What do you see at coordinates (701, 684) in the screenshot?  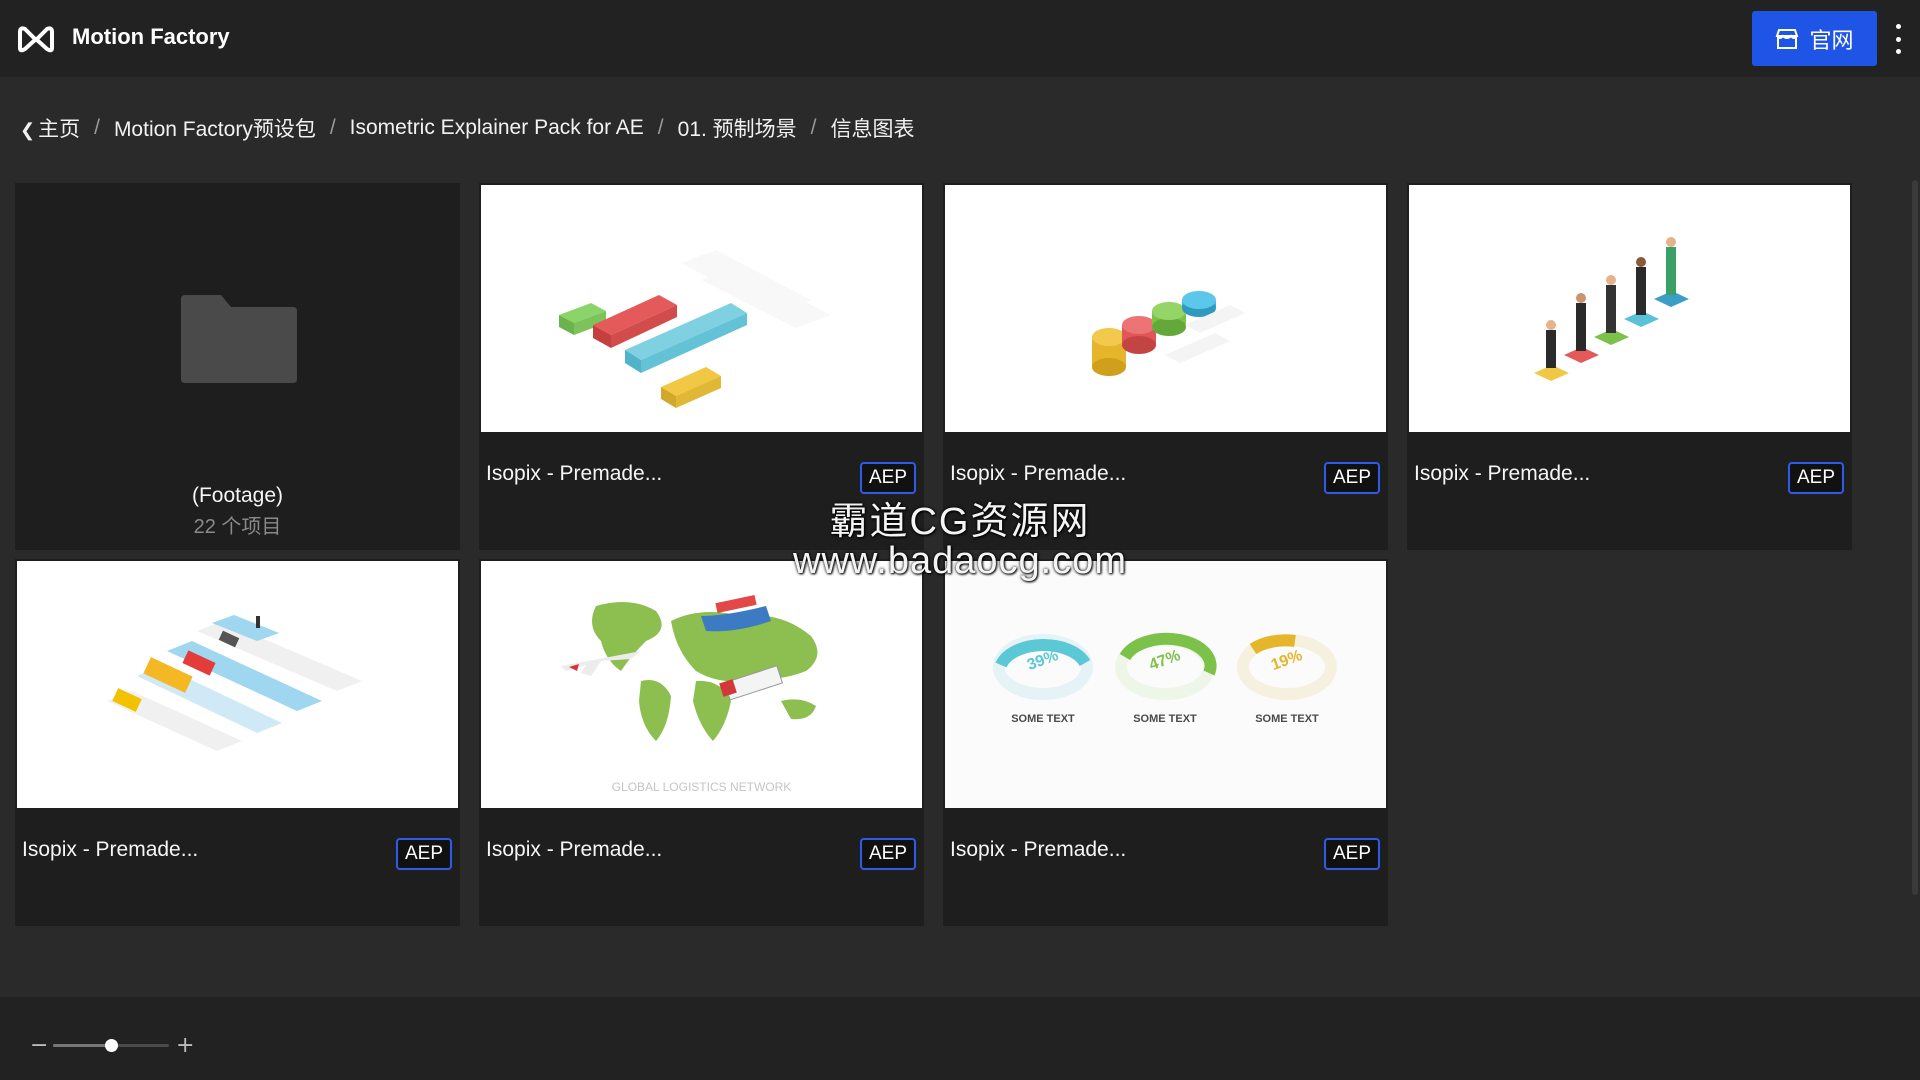 I see `asset-thumbnail: GLOBAL LOGISTICS NETWORK` at bounding box center [701, 684].